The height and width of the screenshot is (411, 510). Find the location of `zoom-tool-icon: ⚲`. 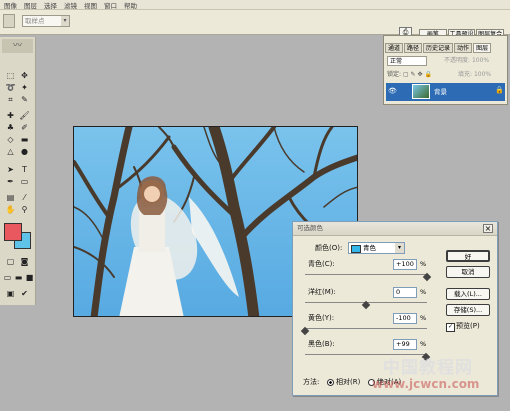

zoom-tool-icon: ⚲ is located at coordinates (24, 210).